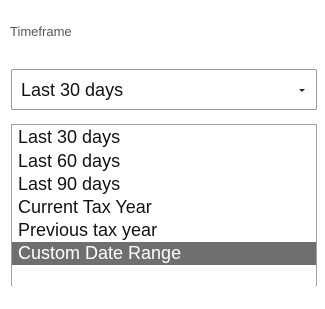 The image size is (325, 309). What do you see at coordinates (164, 207) in the screenshot?
I see `option-current-tax-year: Current Tax Year` at bounding box center [164, 207].